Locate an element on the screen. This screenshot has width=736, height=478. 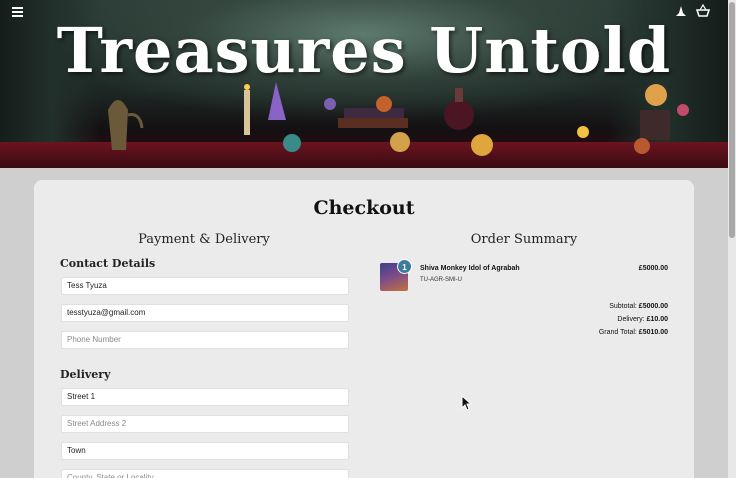
delivery-label: Delivery is located at coordinates (85, 374).